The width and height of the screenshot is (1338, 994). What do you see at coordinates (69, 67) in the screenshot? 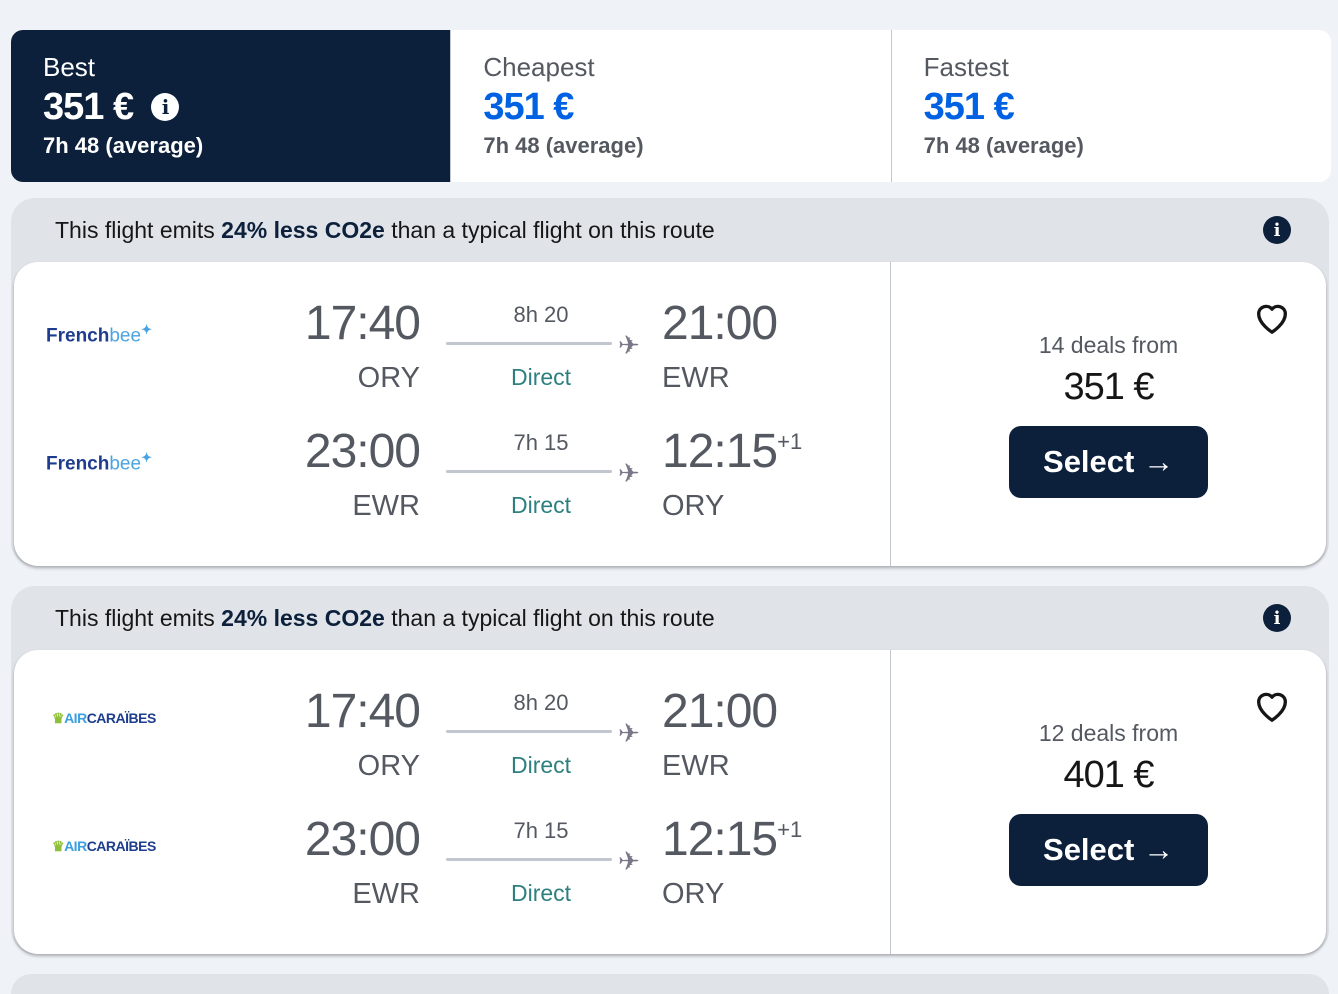
I see `tab-label: Best` at bounding box center [69, 67].